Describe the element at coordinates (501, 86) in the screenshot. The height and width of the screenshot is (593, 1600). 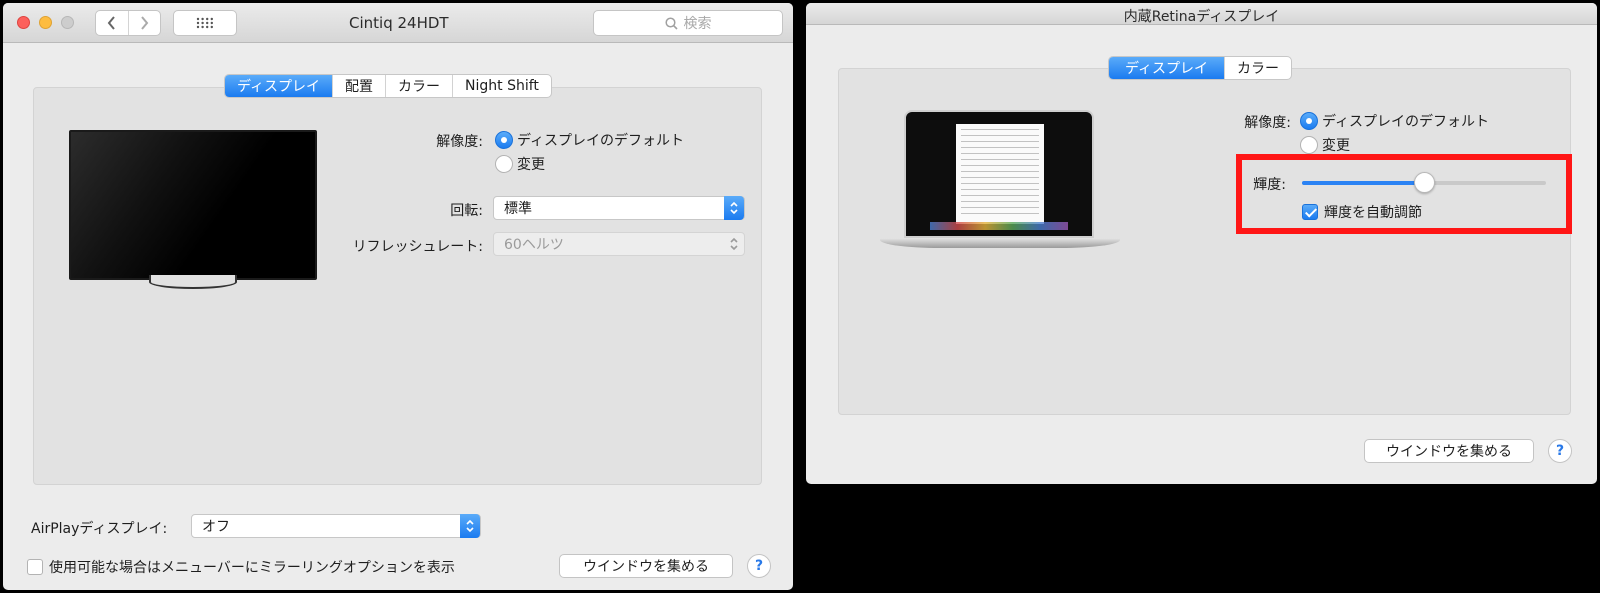
I see `tab-night-shift: Night Shift` at that location.